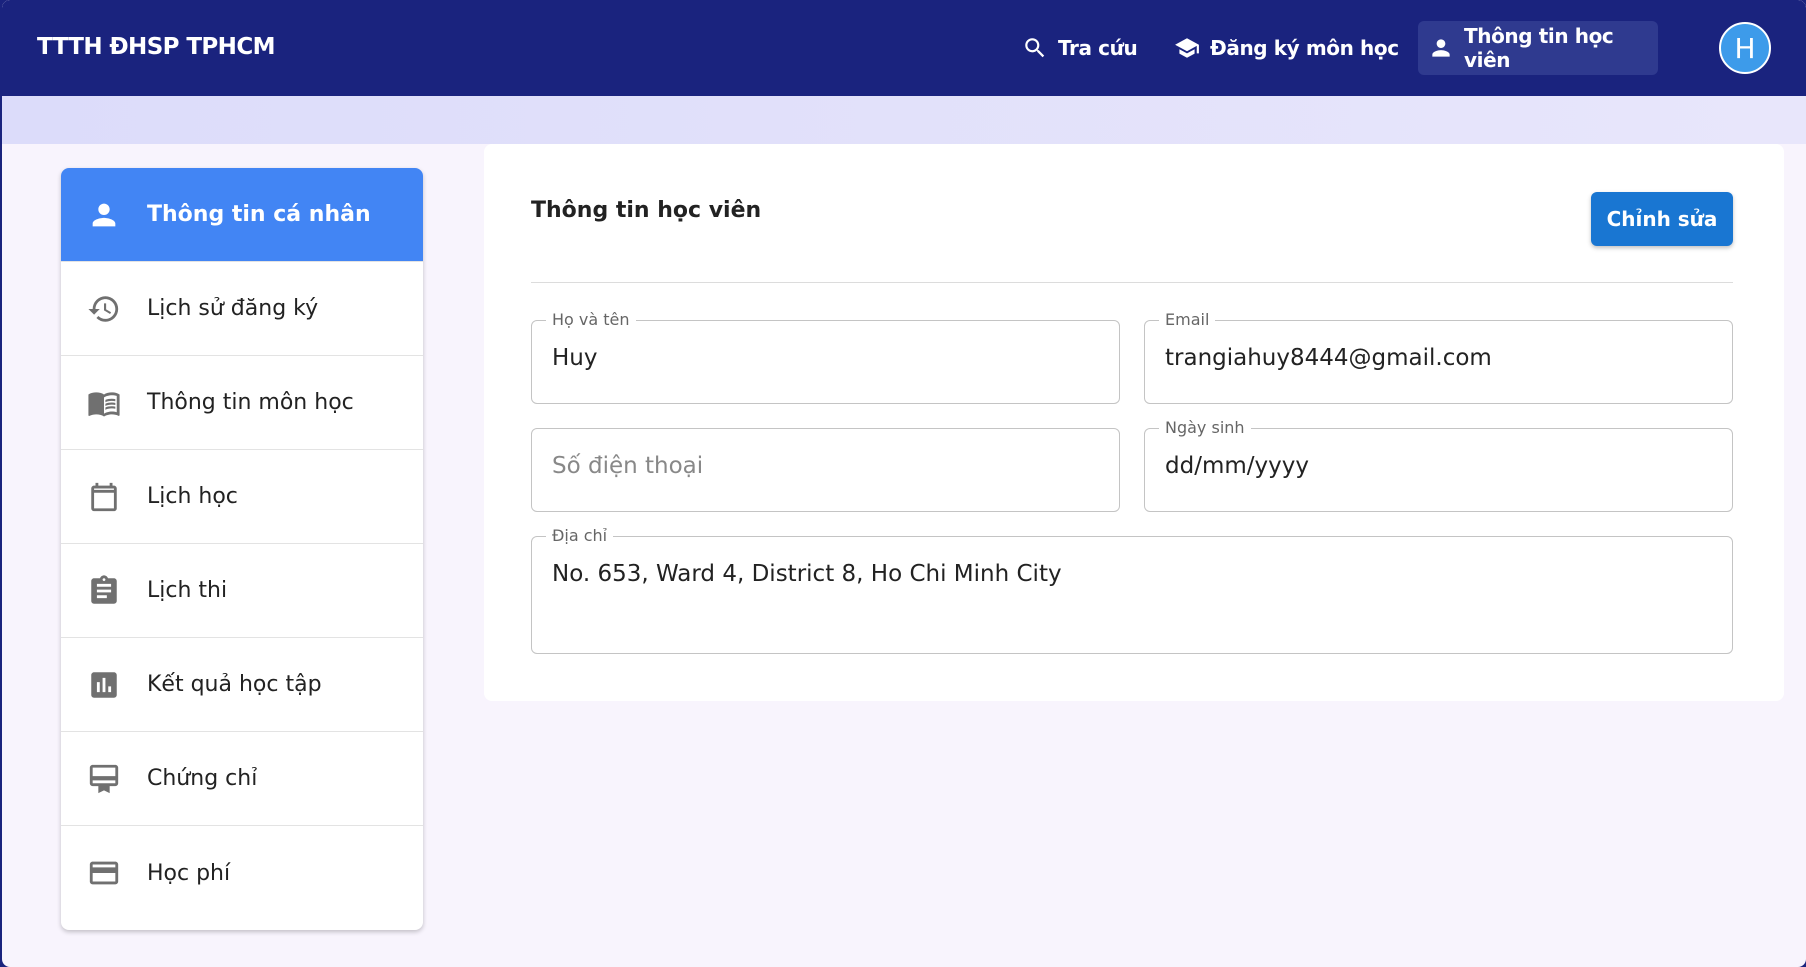 This screenshot has height=967, width=1806. I want to click on page-title: Thông tin học viên, so click(646, 210).